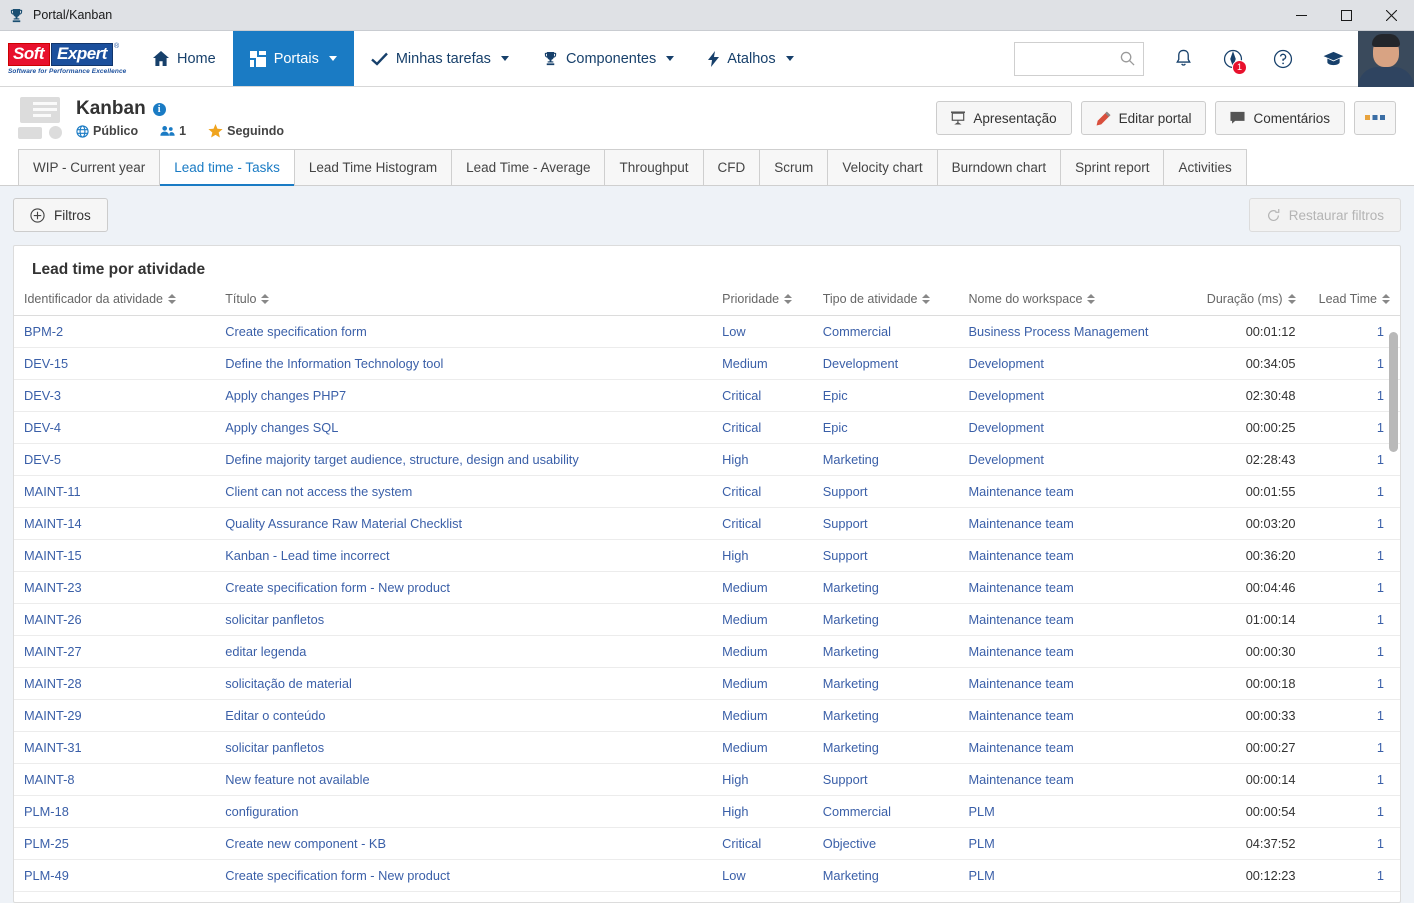  Describe the element at coordinates (1183, 59) in the screenshot. I see `notifications-button` at that location.